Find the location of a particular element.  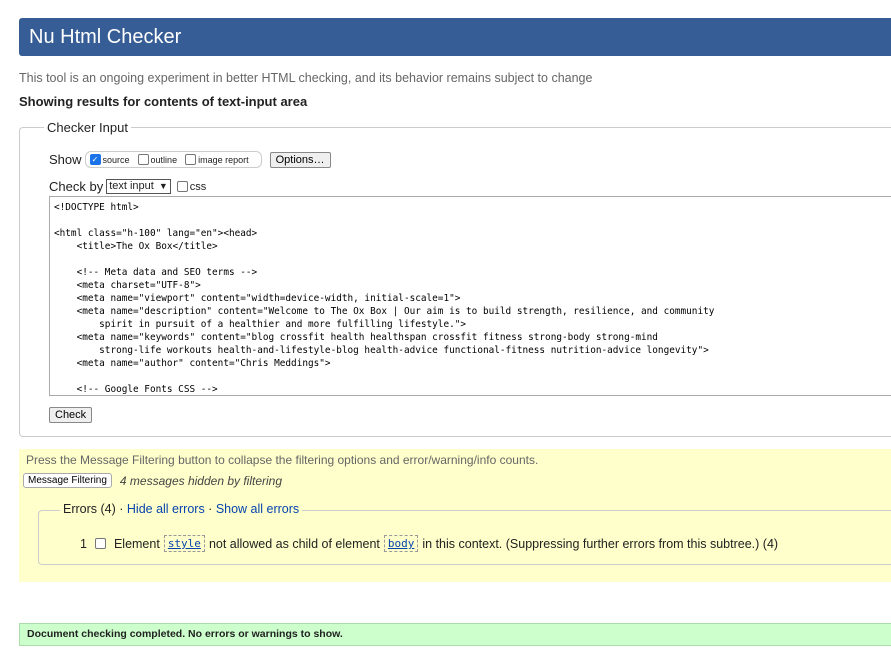

check-by-label: Check by is located at coordinates (76, 186).